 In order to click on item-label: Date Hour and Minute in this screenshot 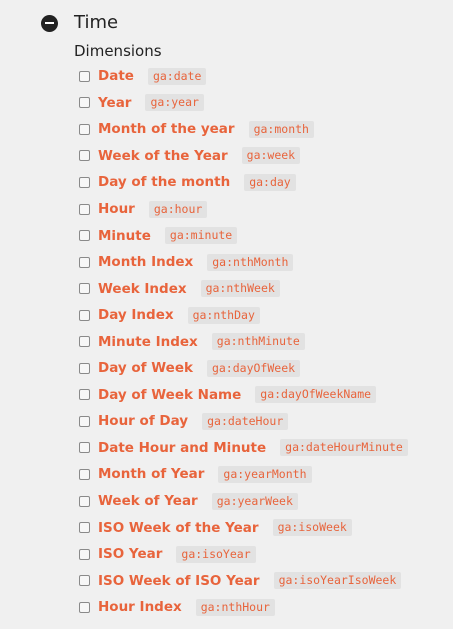, I will do `click(182, 448)`.